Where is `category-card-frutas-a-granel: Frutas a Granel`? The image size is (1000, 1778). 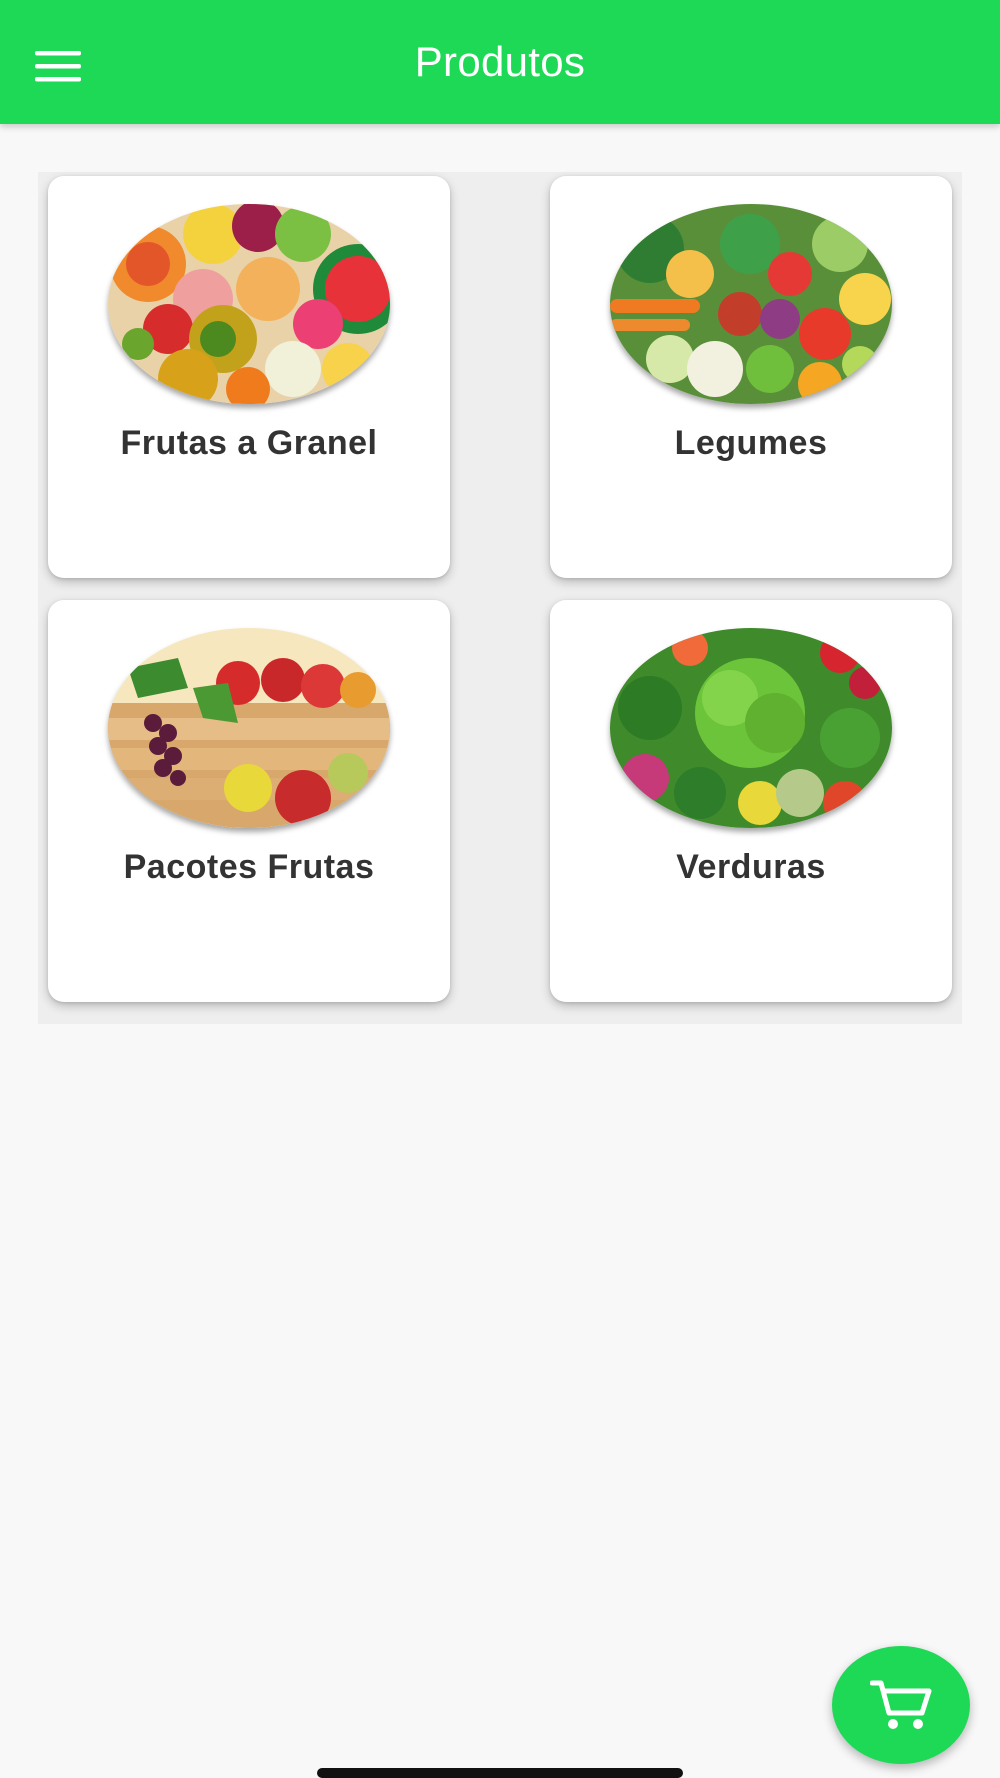 category-card-frutas-a-granel: Frutas a Granel is located at coordinates (249, 377).